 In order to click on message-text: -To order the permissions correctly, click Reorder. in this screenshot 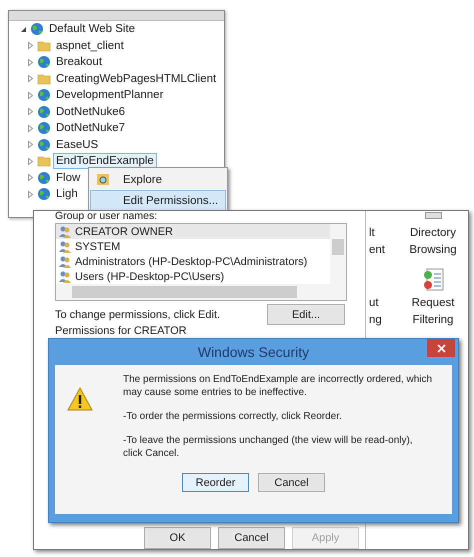, I will do `click(233, 416)`.